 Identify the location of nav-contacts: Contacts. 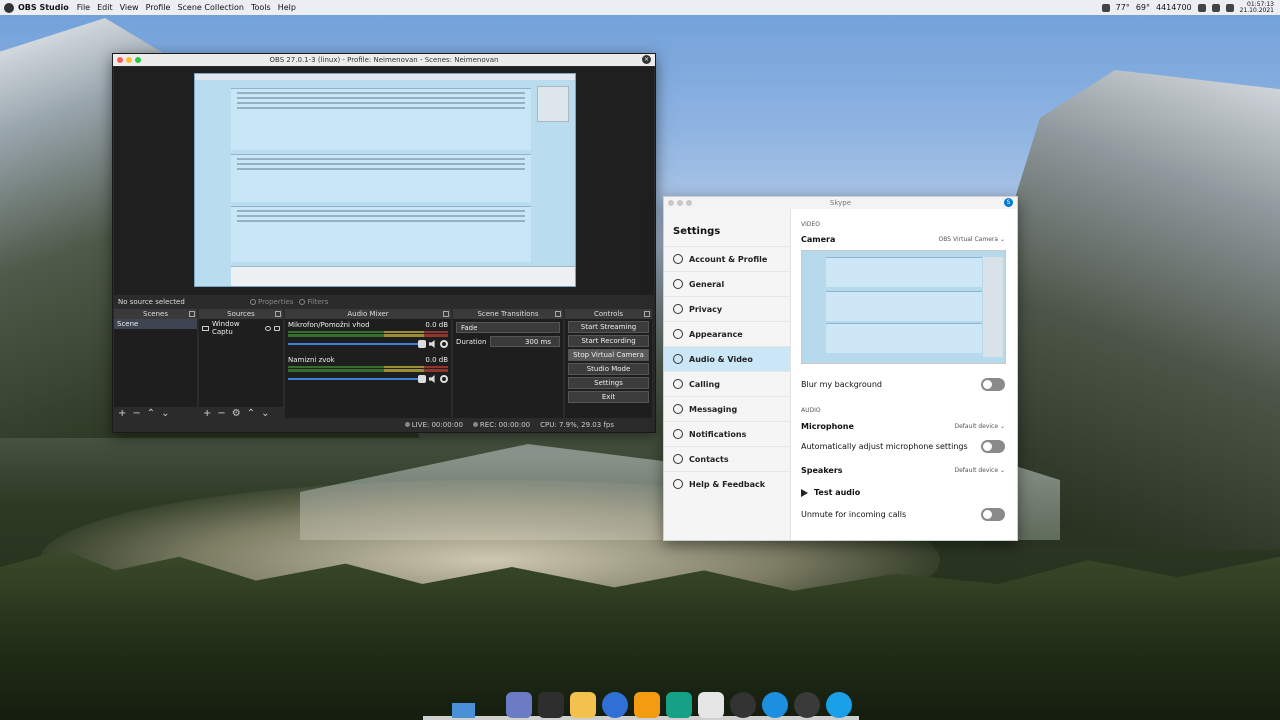
(727, 458).